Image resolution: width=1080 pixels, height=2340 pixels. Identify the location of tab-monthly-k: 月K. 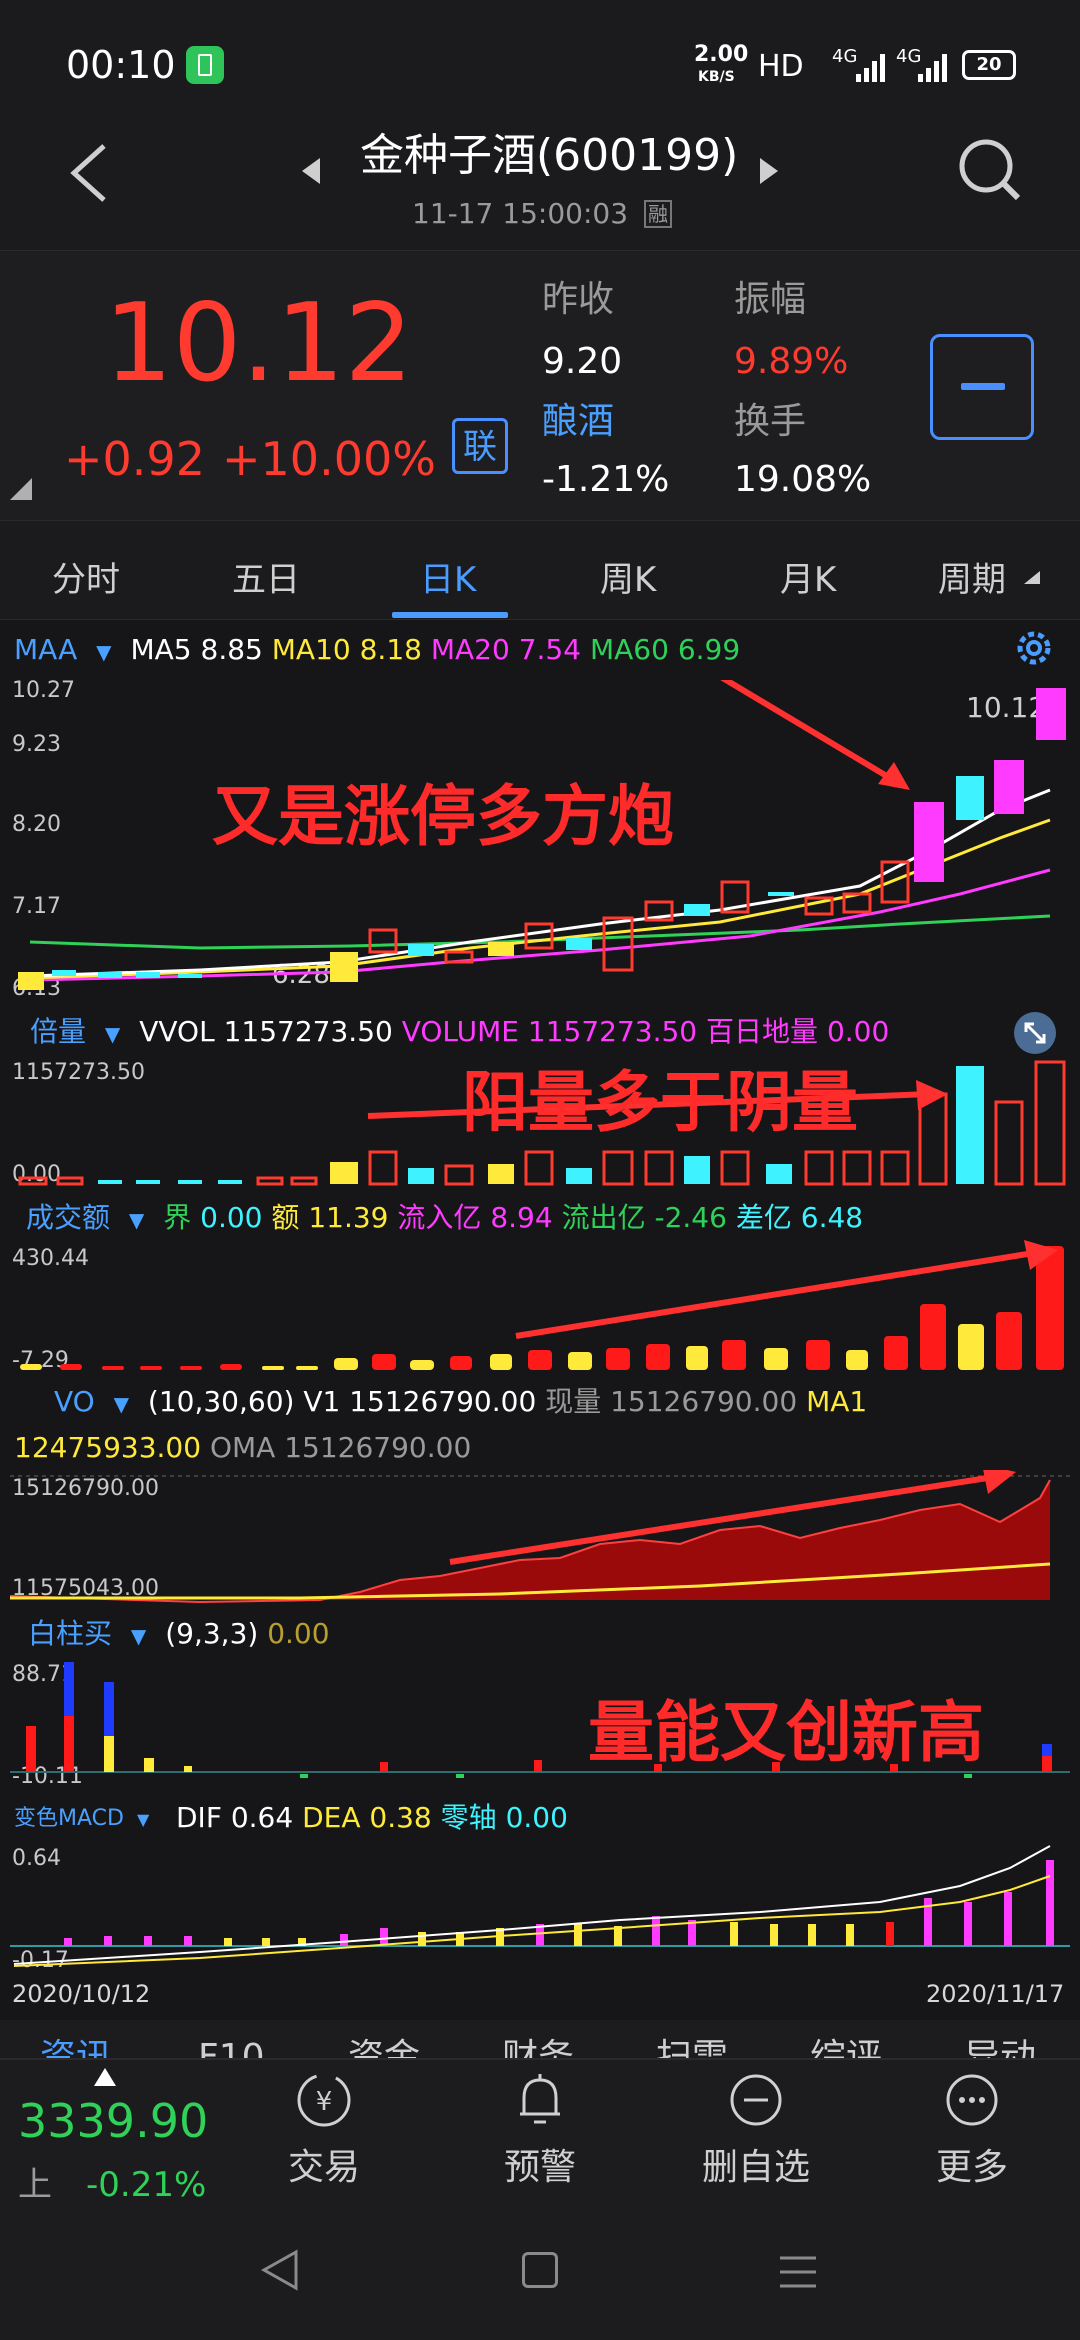
(808, 576).